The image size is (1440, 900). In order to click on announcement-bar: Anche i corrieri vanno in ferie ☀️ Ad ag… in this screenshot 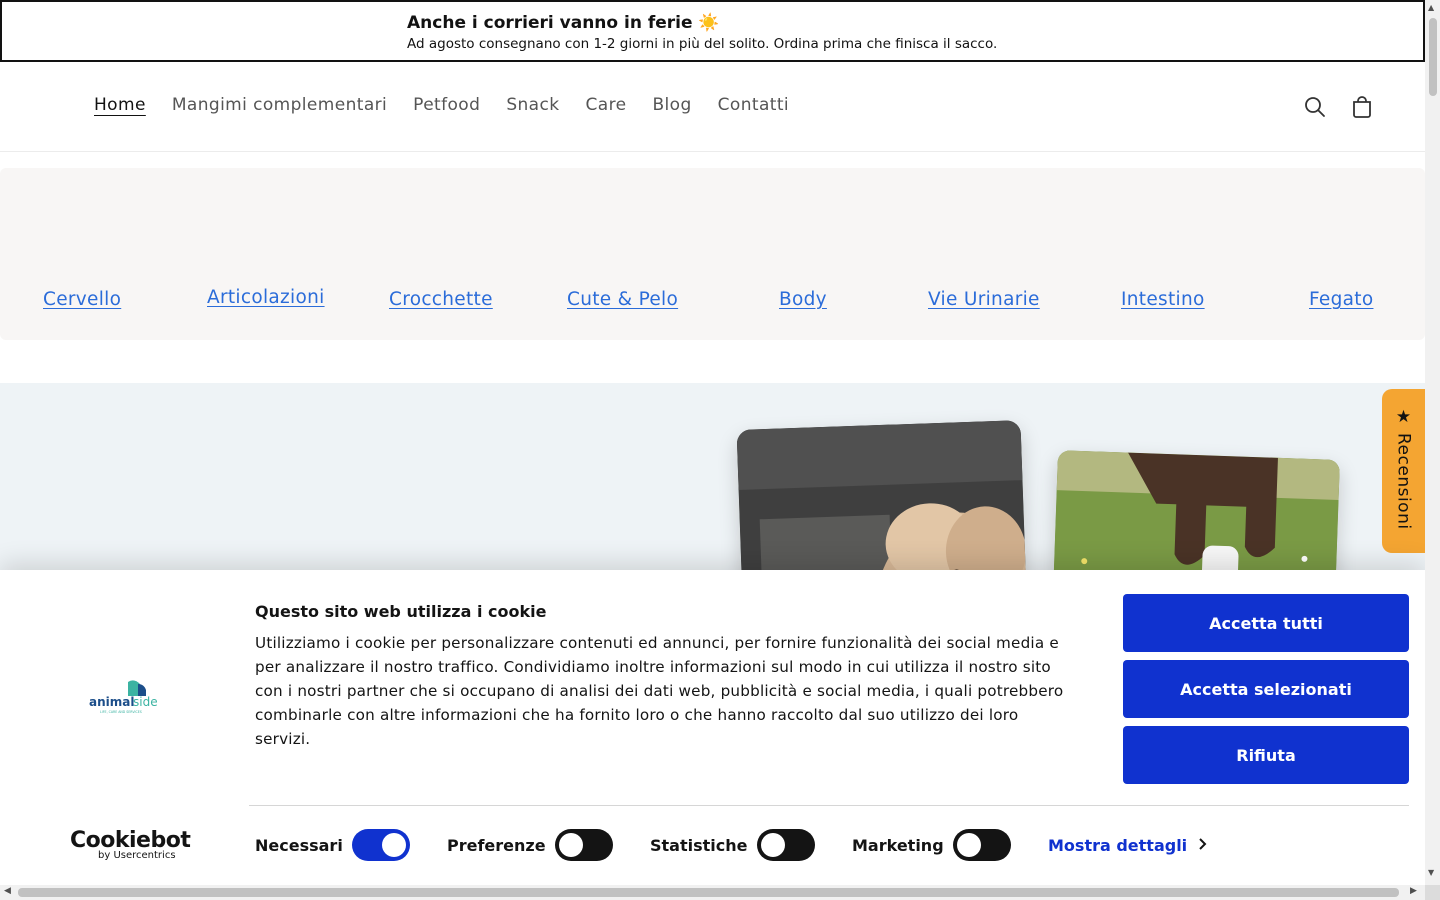, I will do `click(712, 31)`.